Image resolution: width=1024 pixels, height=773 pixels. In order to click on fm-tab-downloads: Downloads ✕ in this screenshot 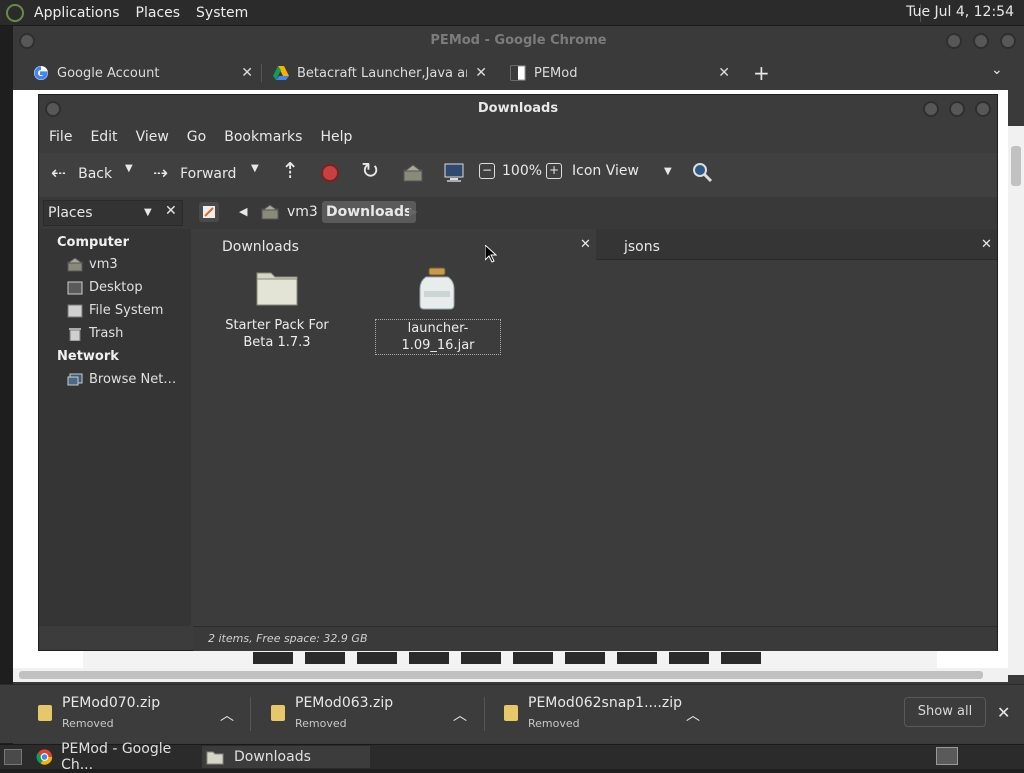, I will do `click(394, 244)`.